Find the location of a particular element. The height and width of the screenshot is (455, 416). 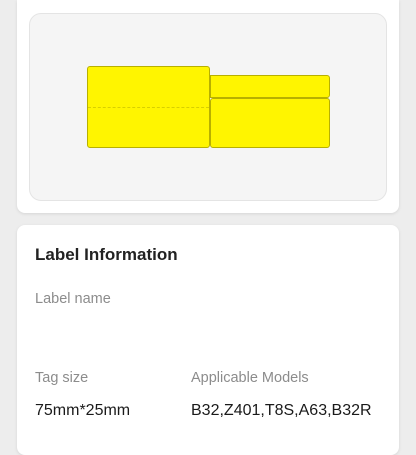

tag-size-value: 75mm*25mm is located at coordinates (83, 410).